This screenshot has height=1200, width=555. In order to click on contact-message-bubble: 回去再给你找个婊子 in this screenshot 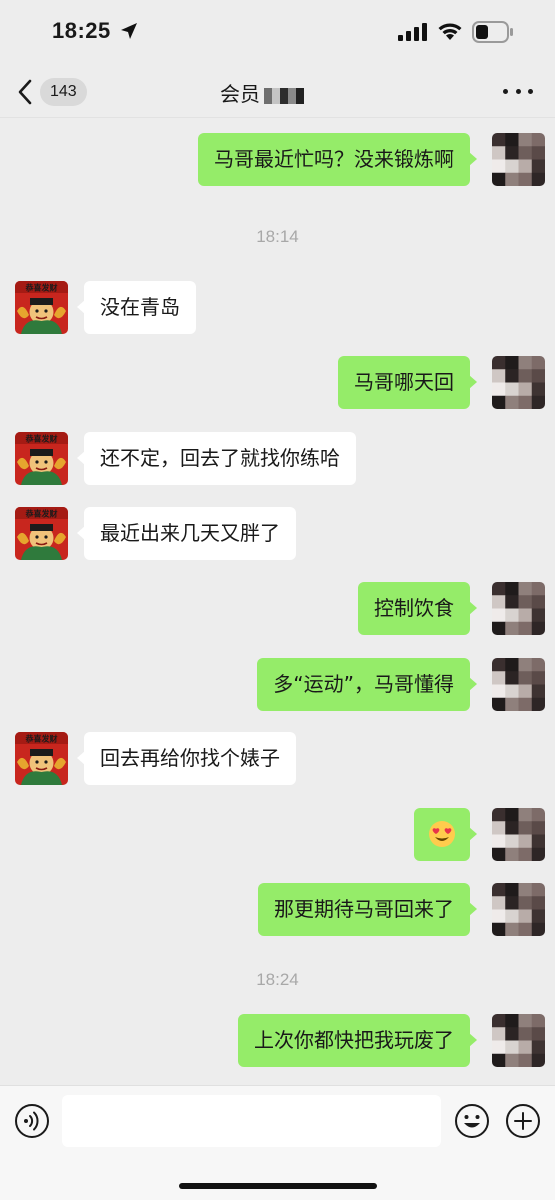, I will do `click(186, 758)`.